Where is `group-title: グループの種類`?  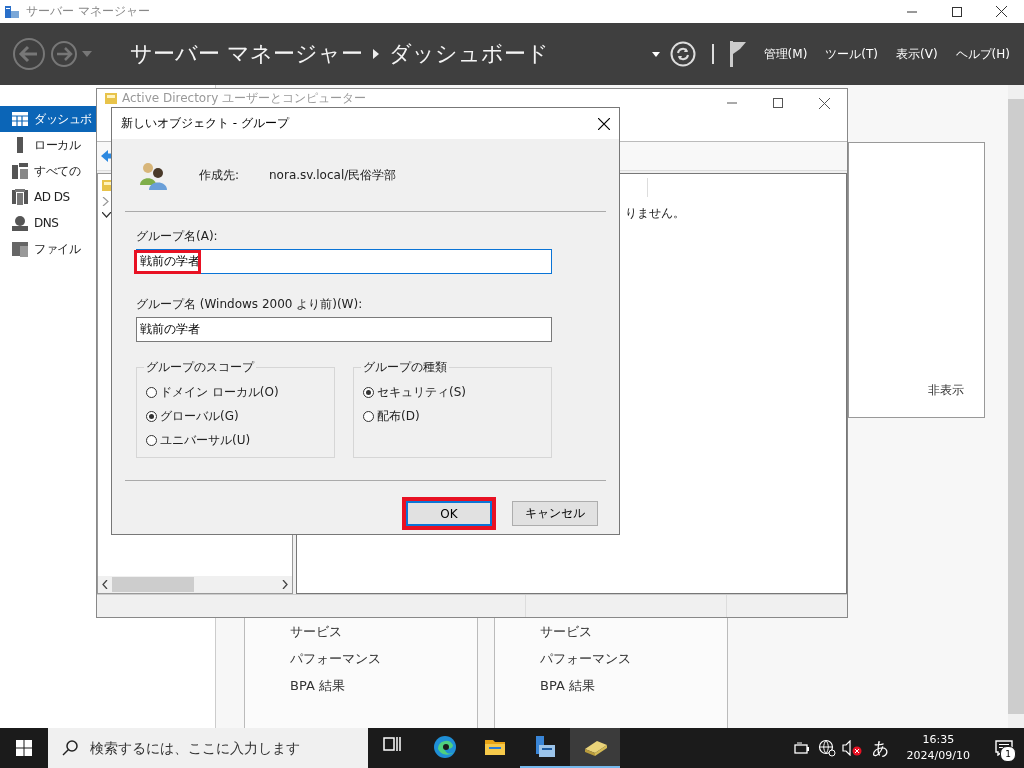 group-title: グループの種類 is located at coordinates (405, 367).